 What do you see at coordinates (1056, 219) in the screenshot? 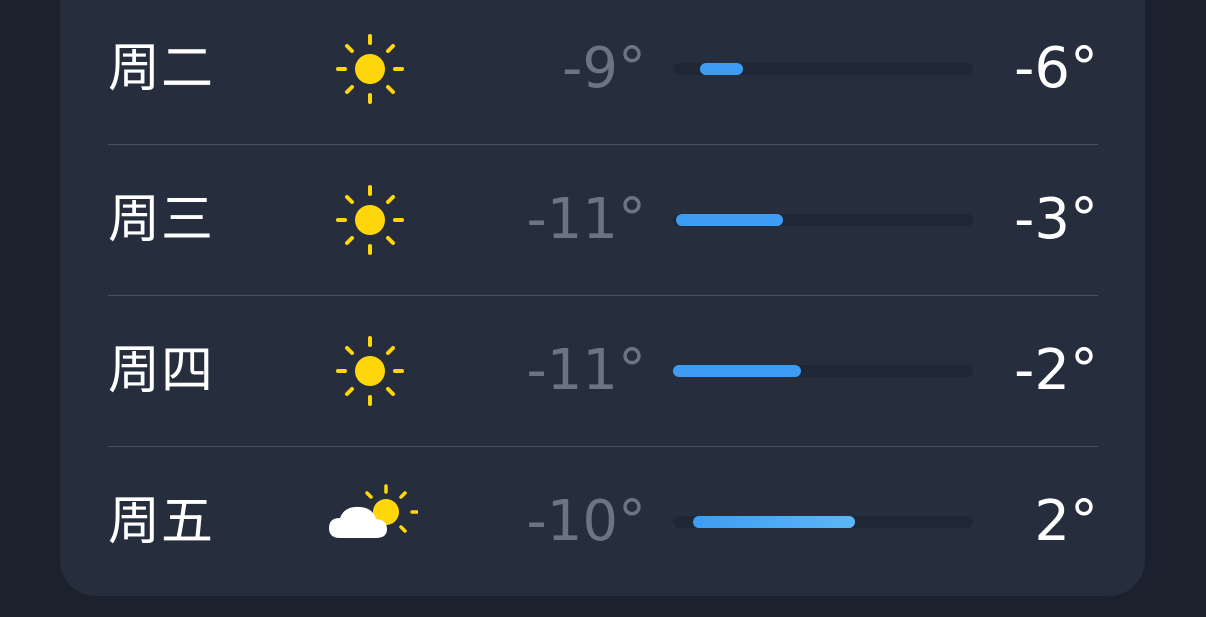
I see `high-temperature: -3°` at bounding box center [1056, 219].